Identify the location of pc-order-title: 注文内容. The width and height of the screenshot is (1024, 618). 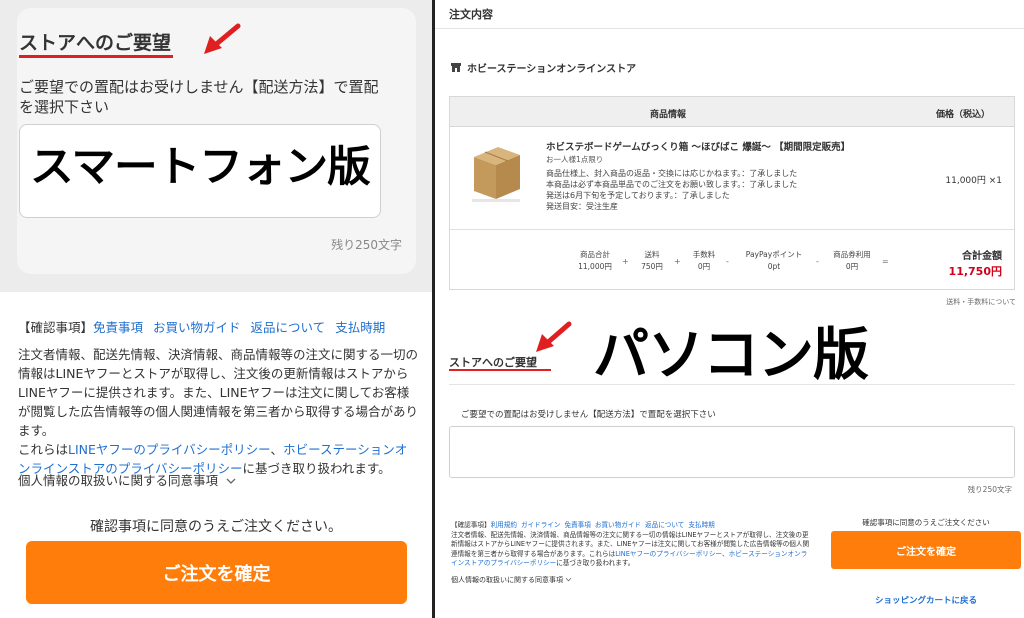
(471, 14).